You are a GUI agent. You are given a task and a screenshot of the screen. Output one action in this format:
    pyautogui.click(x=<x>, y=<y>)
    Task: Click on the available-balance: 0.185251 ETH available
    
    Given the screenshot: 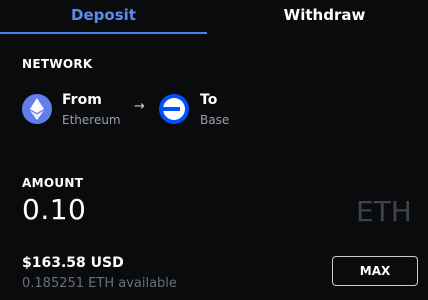 What is the action you would take?
    pyautogui.click(x=99, y=283)
    